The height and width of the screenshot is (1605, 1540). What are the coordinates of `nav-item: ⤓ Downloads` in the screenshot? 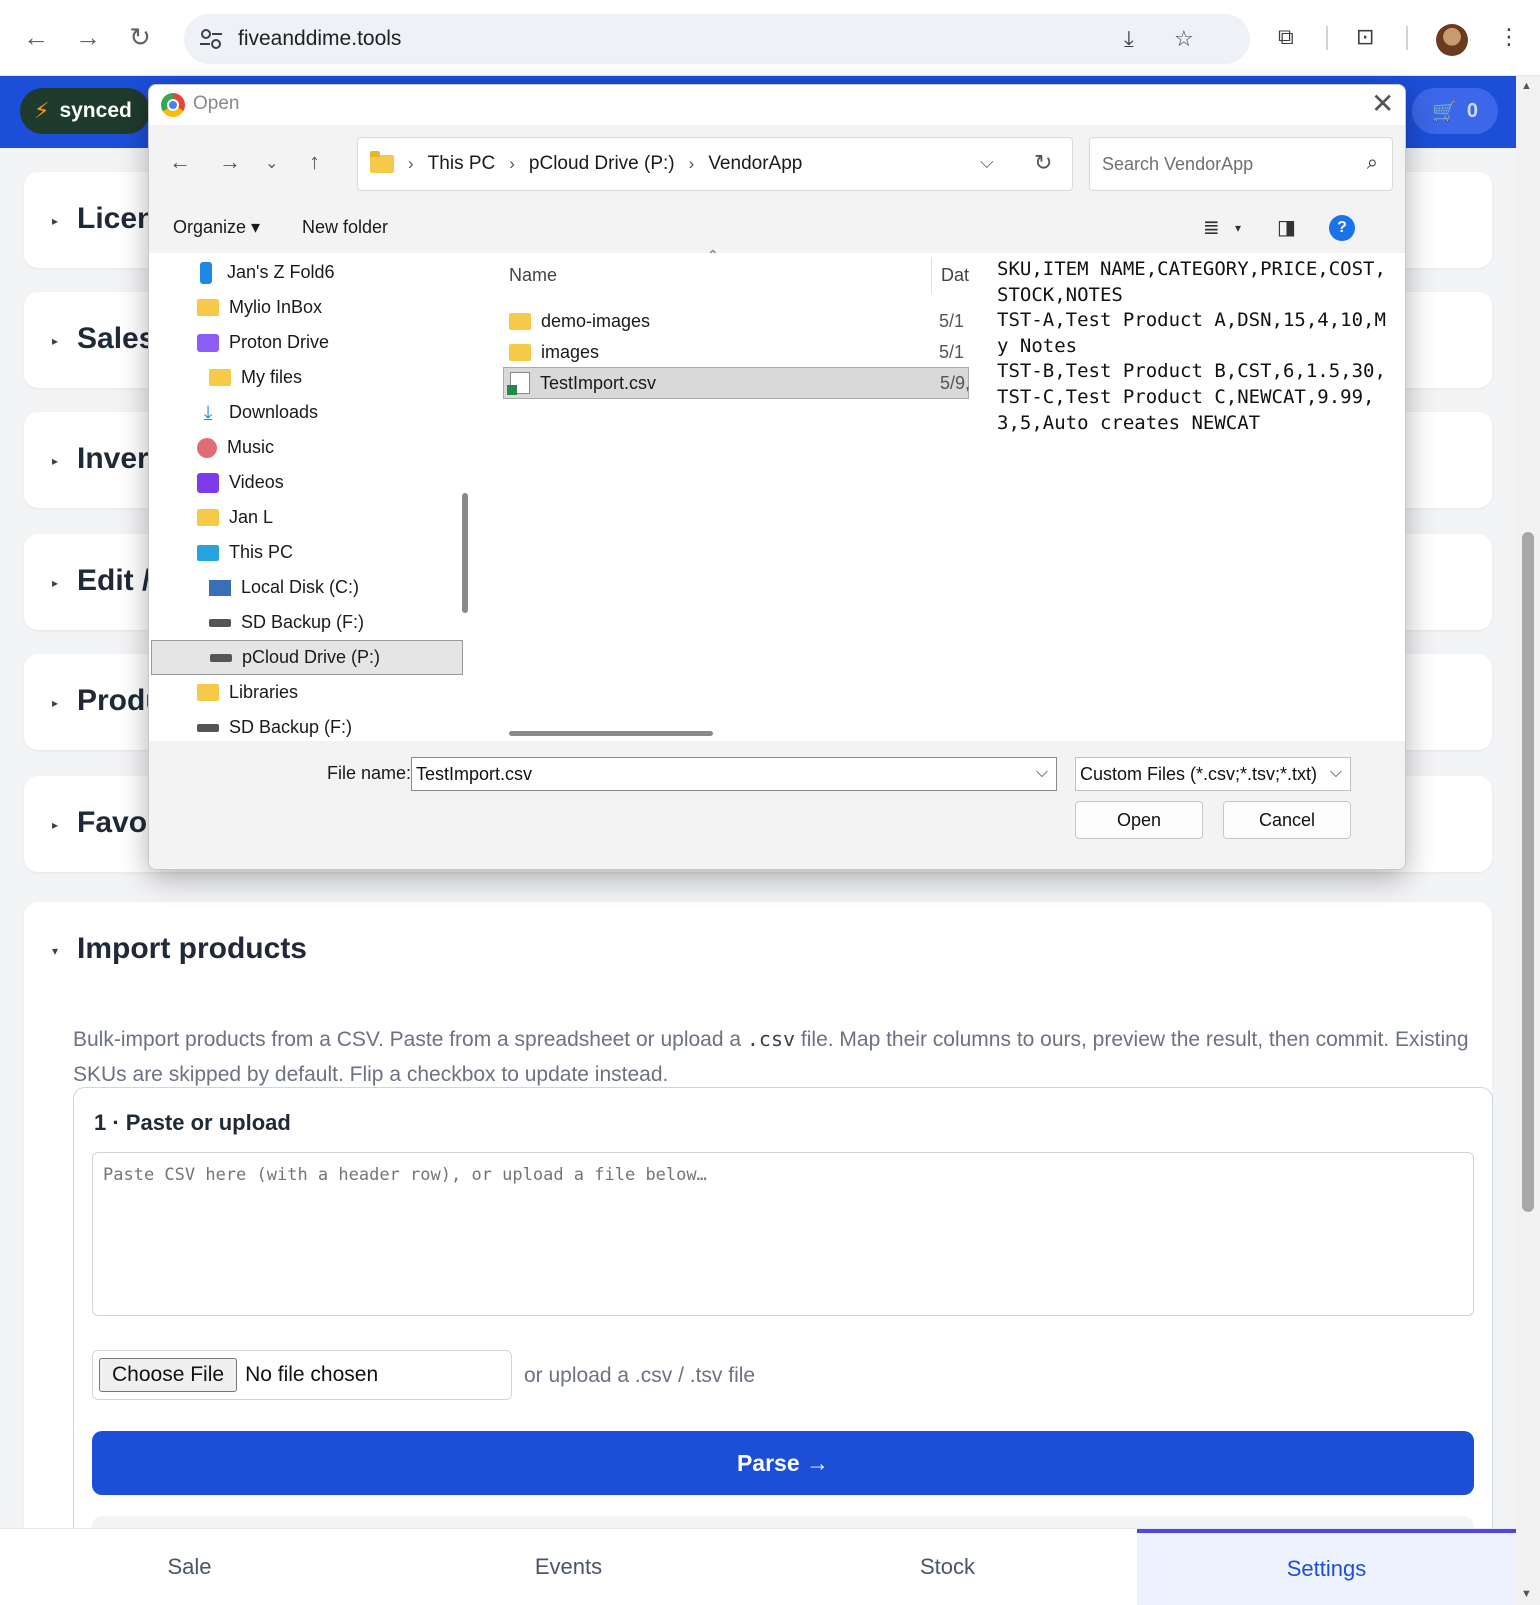 It's located at (307, 412).